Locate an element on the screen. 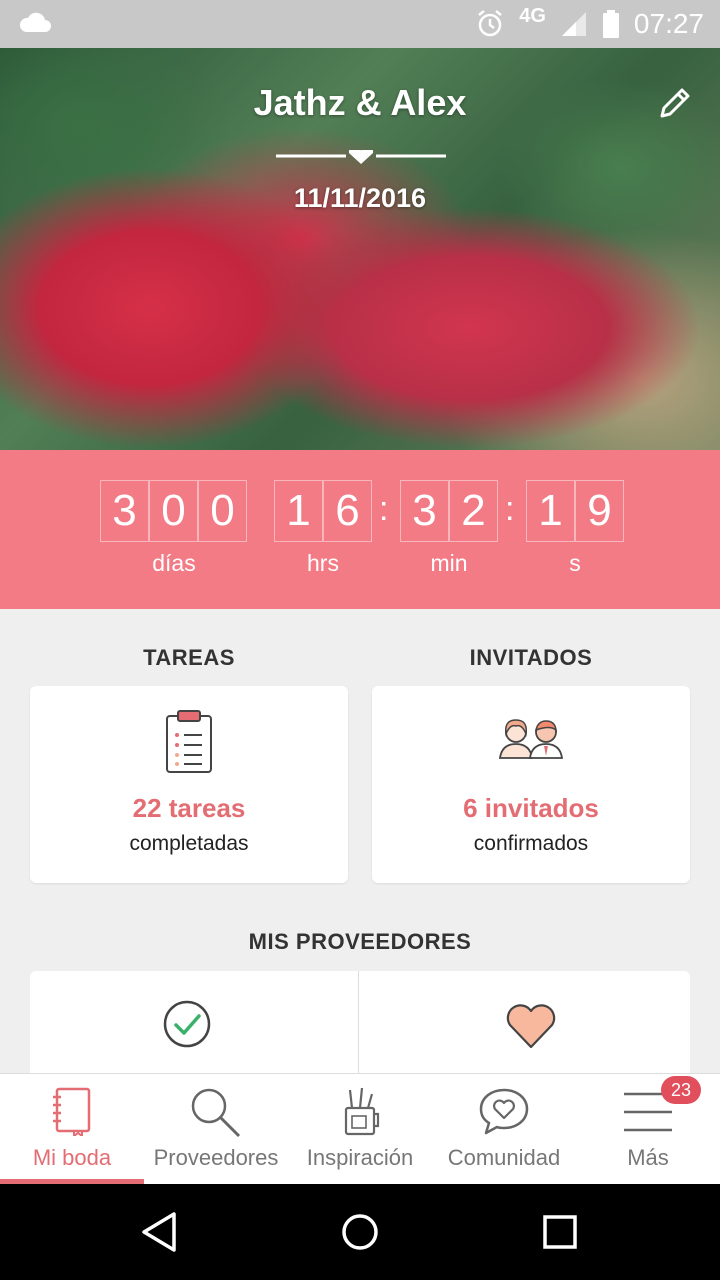 The height and width of the screenshot is (1280, 720). heart-divider-icon is located at coordinates (361, 157).